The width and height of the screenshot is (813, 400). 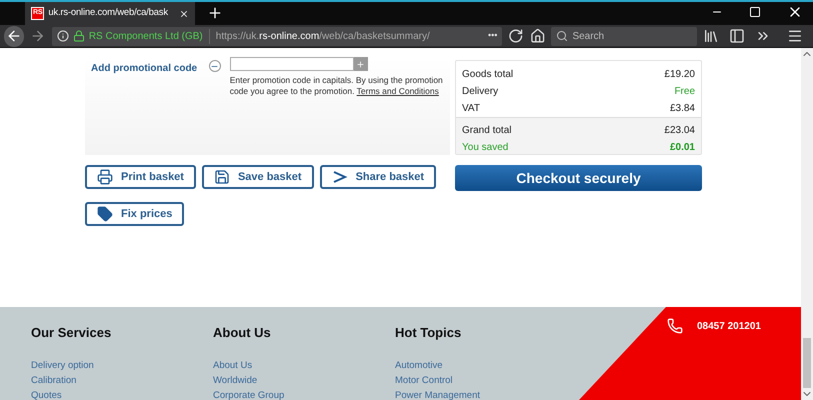 I want to click on maximize-icon, so click(x=755, y=12).